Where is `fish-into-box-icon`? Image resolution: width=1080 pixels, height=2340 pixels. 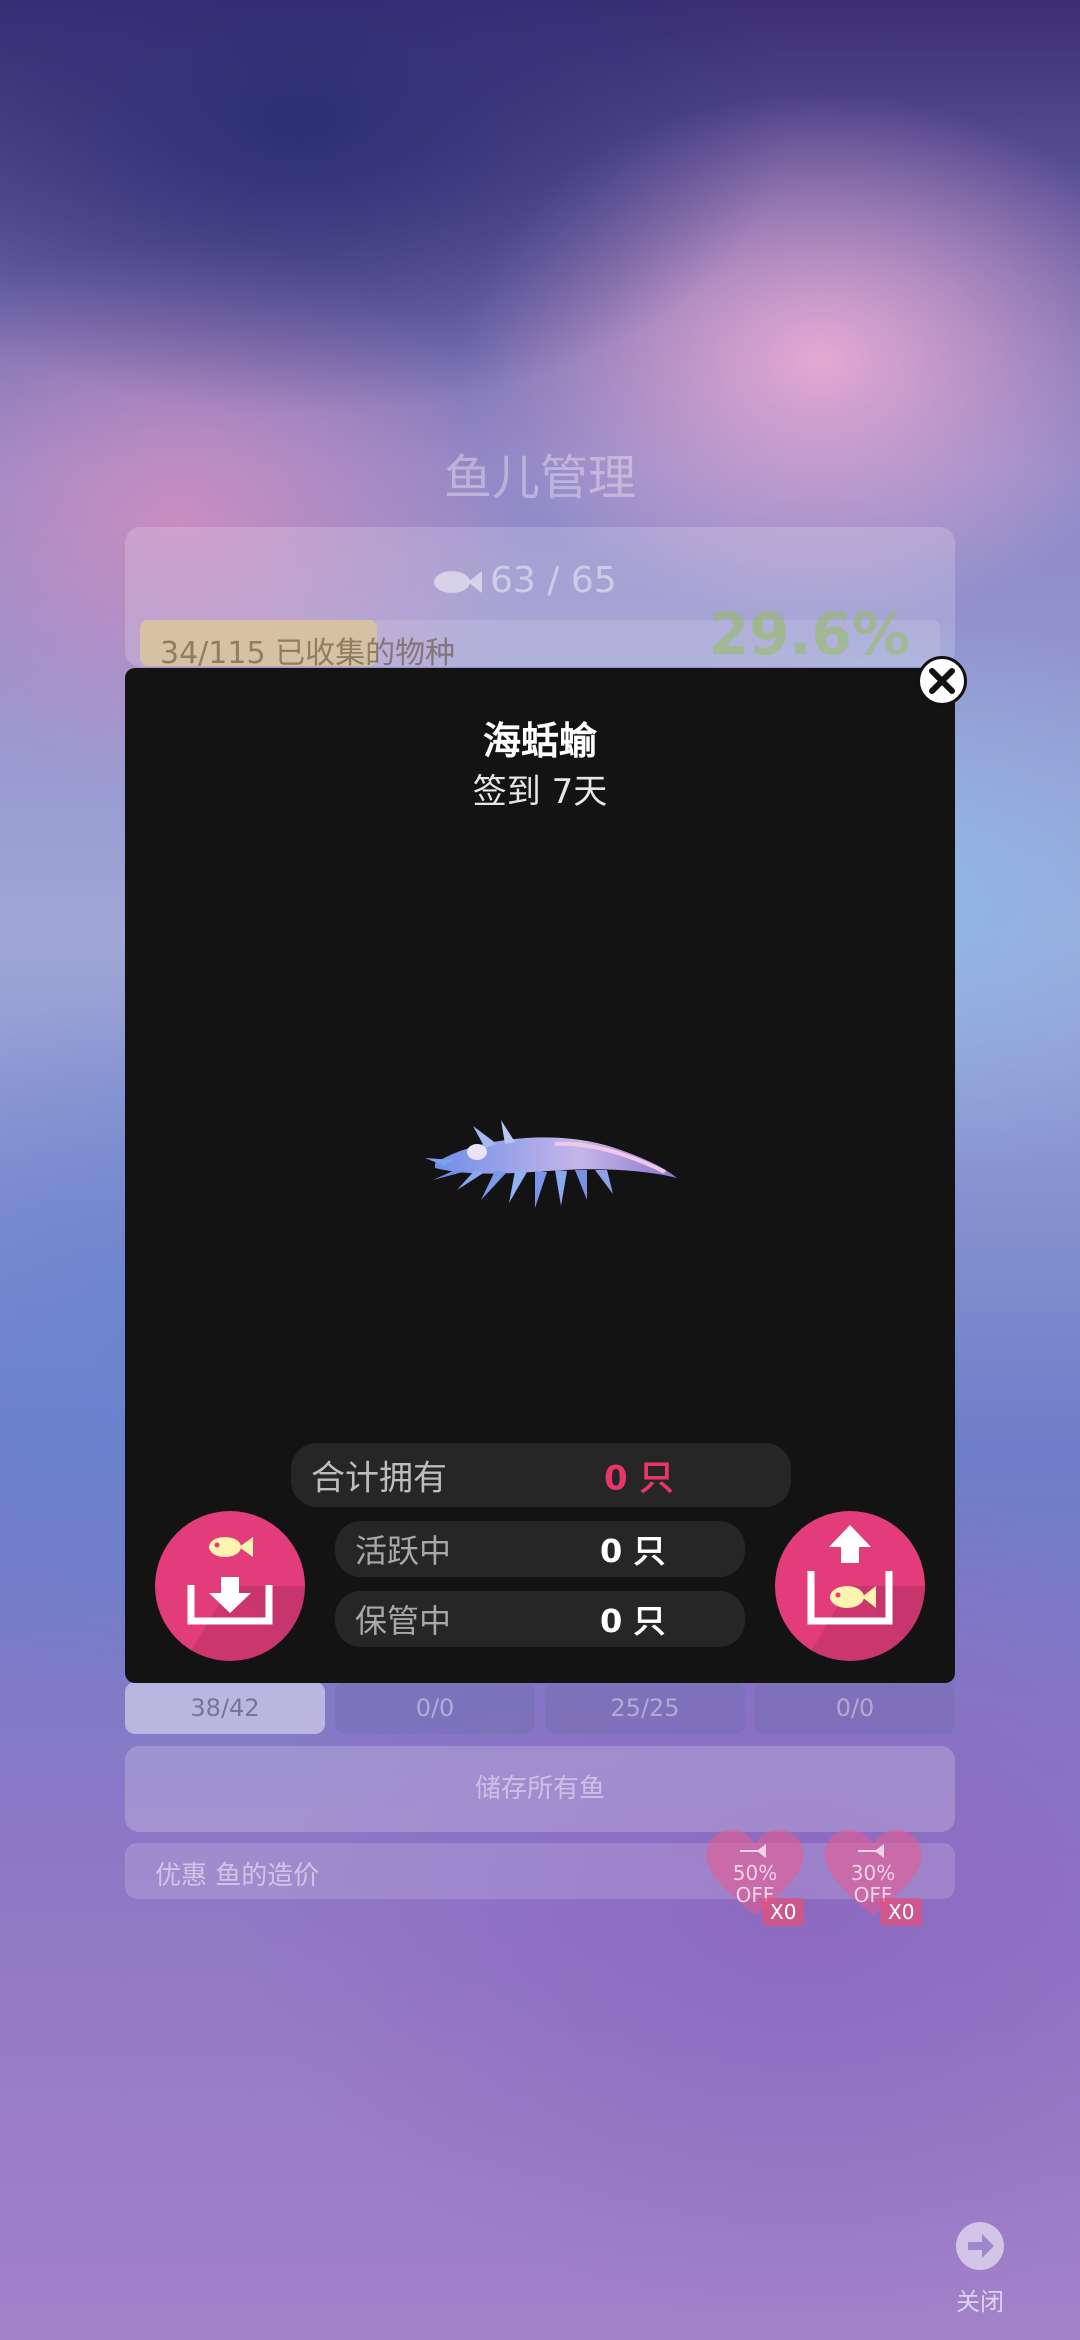 fish-into-box-icon is located at coordinates (245, 1599).